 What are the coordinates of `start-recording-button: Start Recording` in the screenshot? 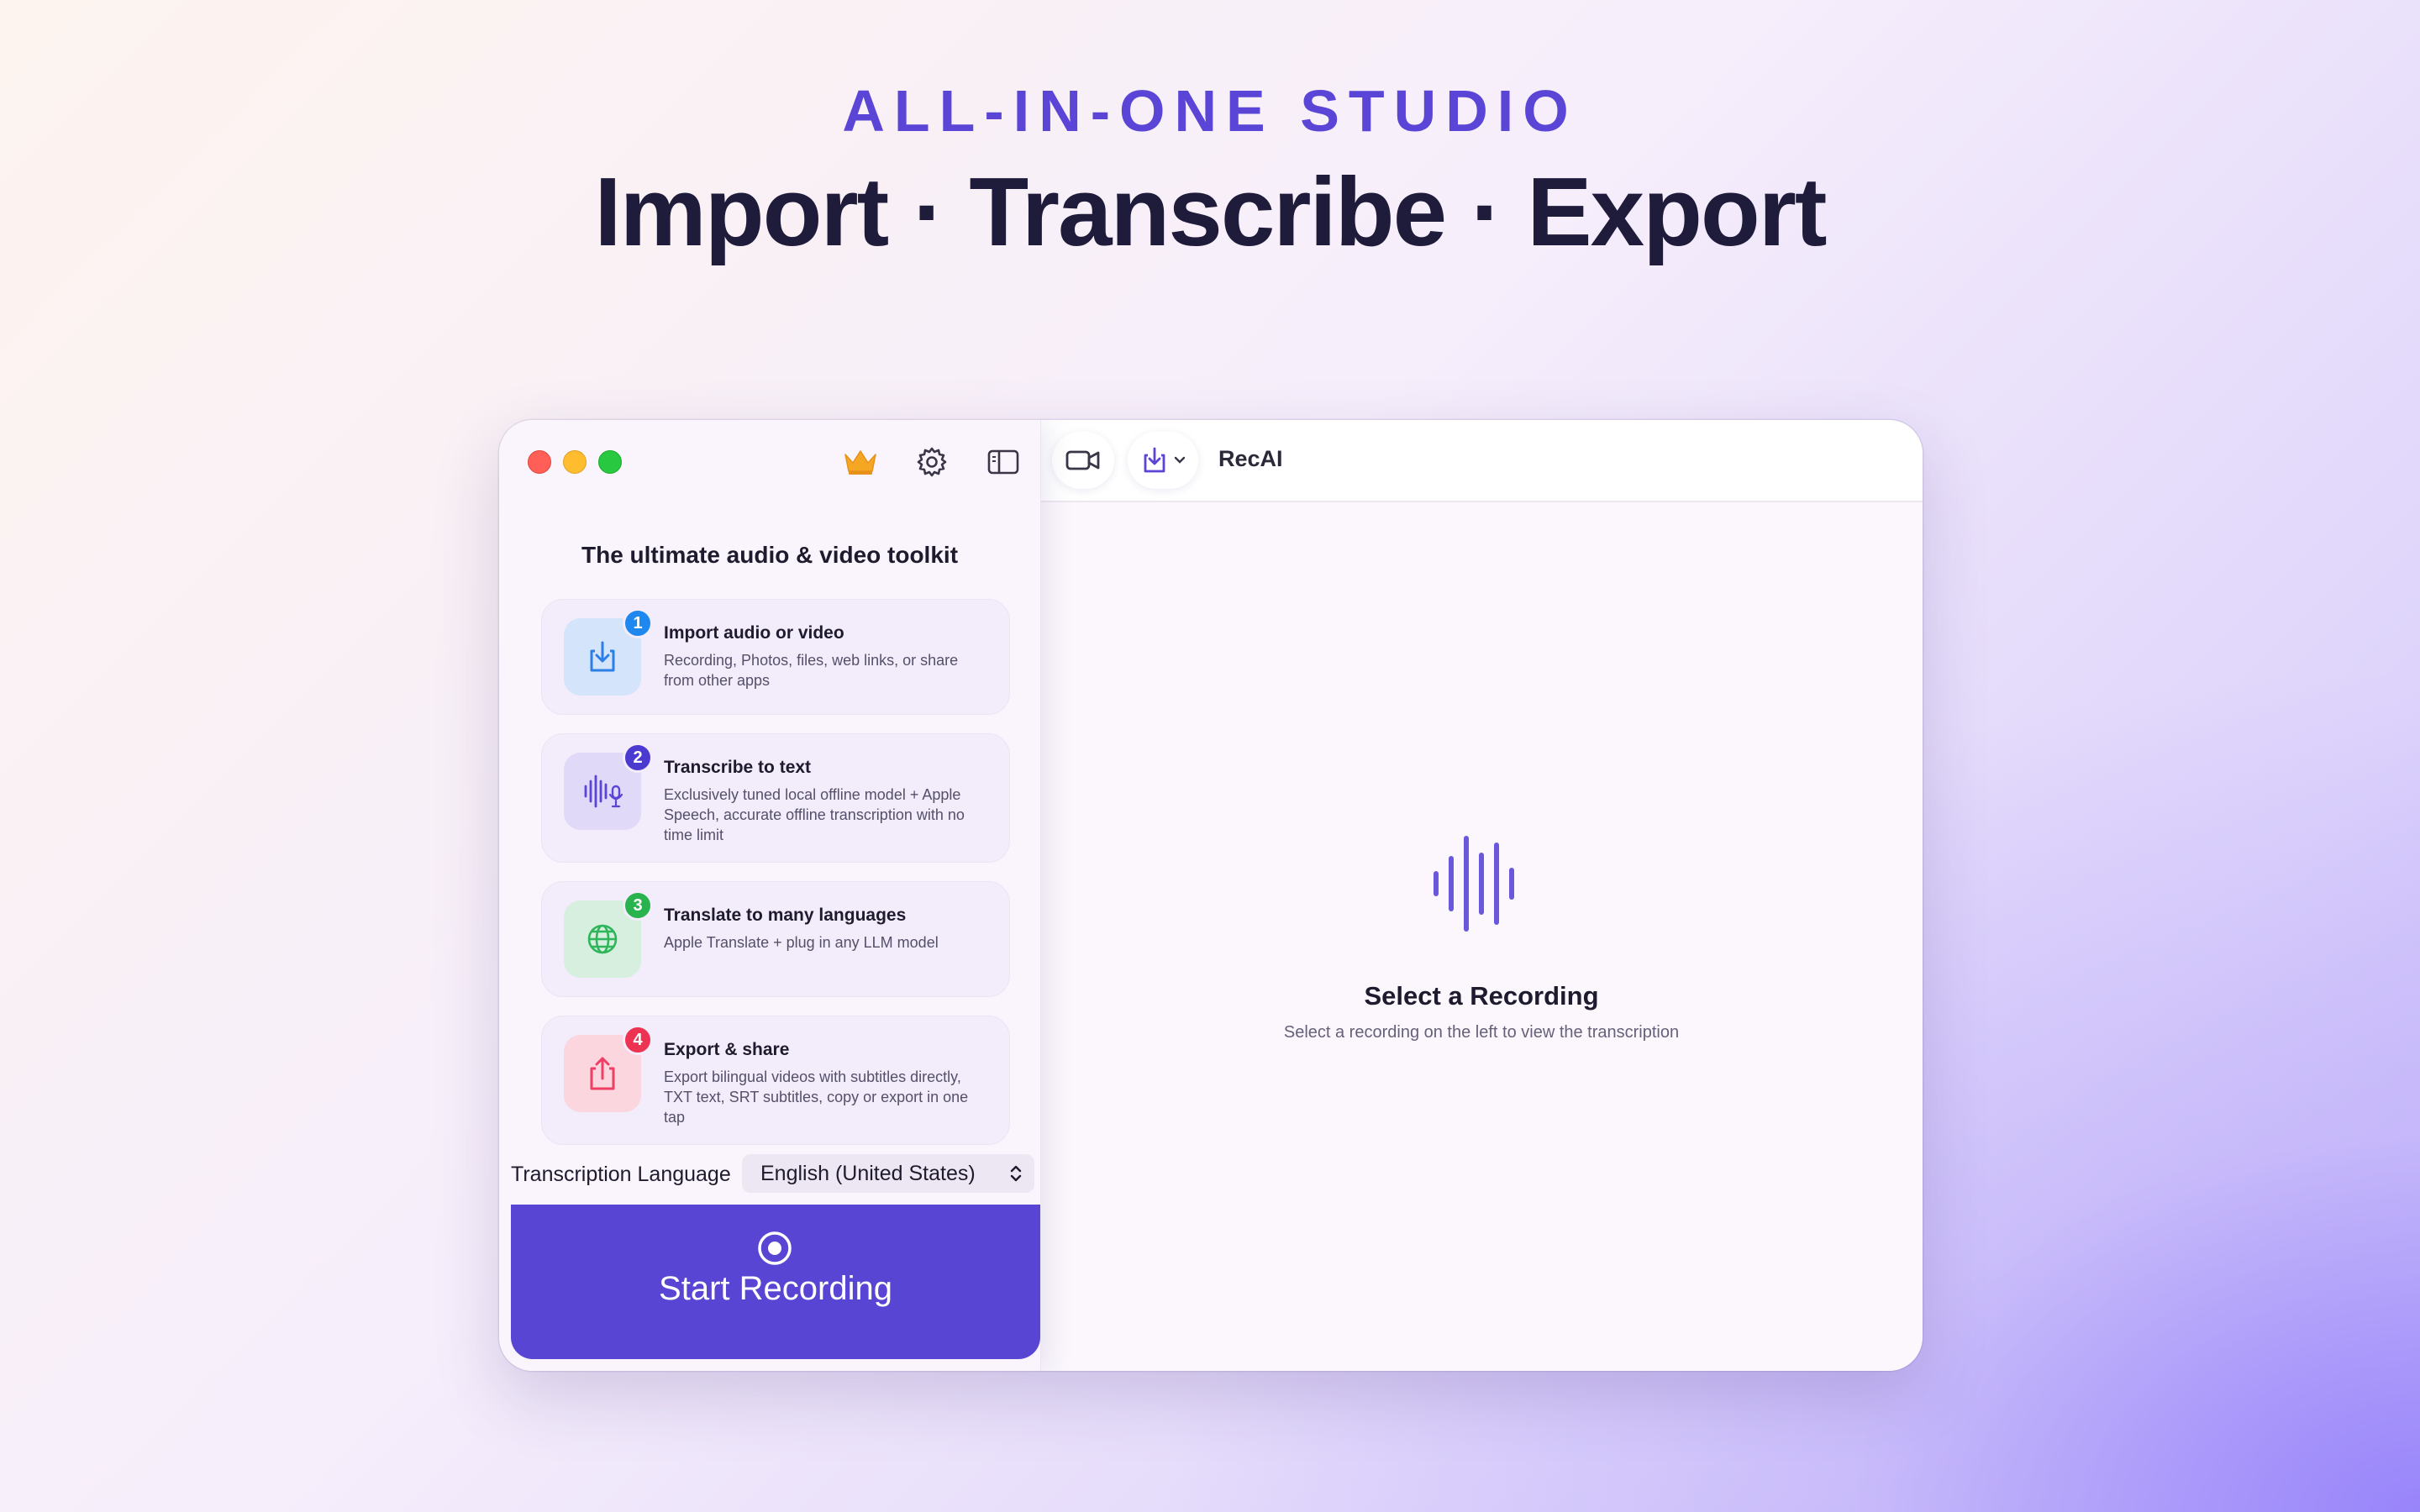 It's located at (775, 1282).